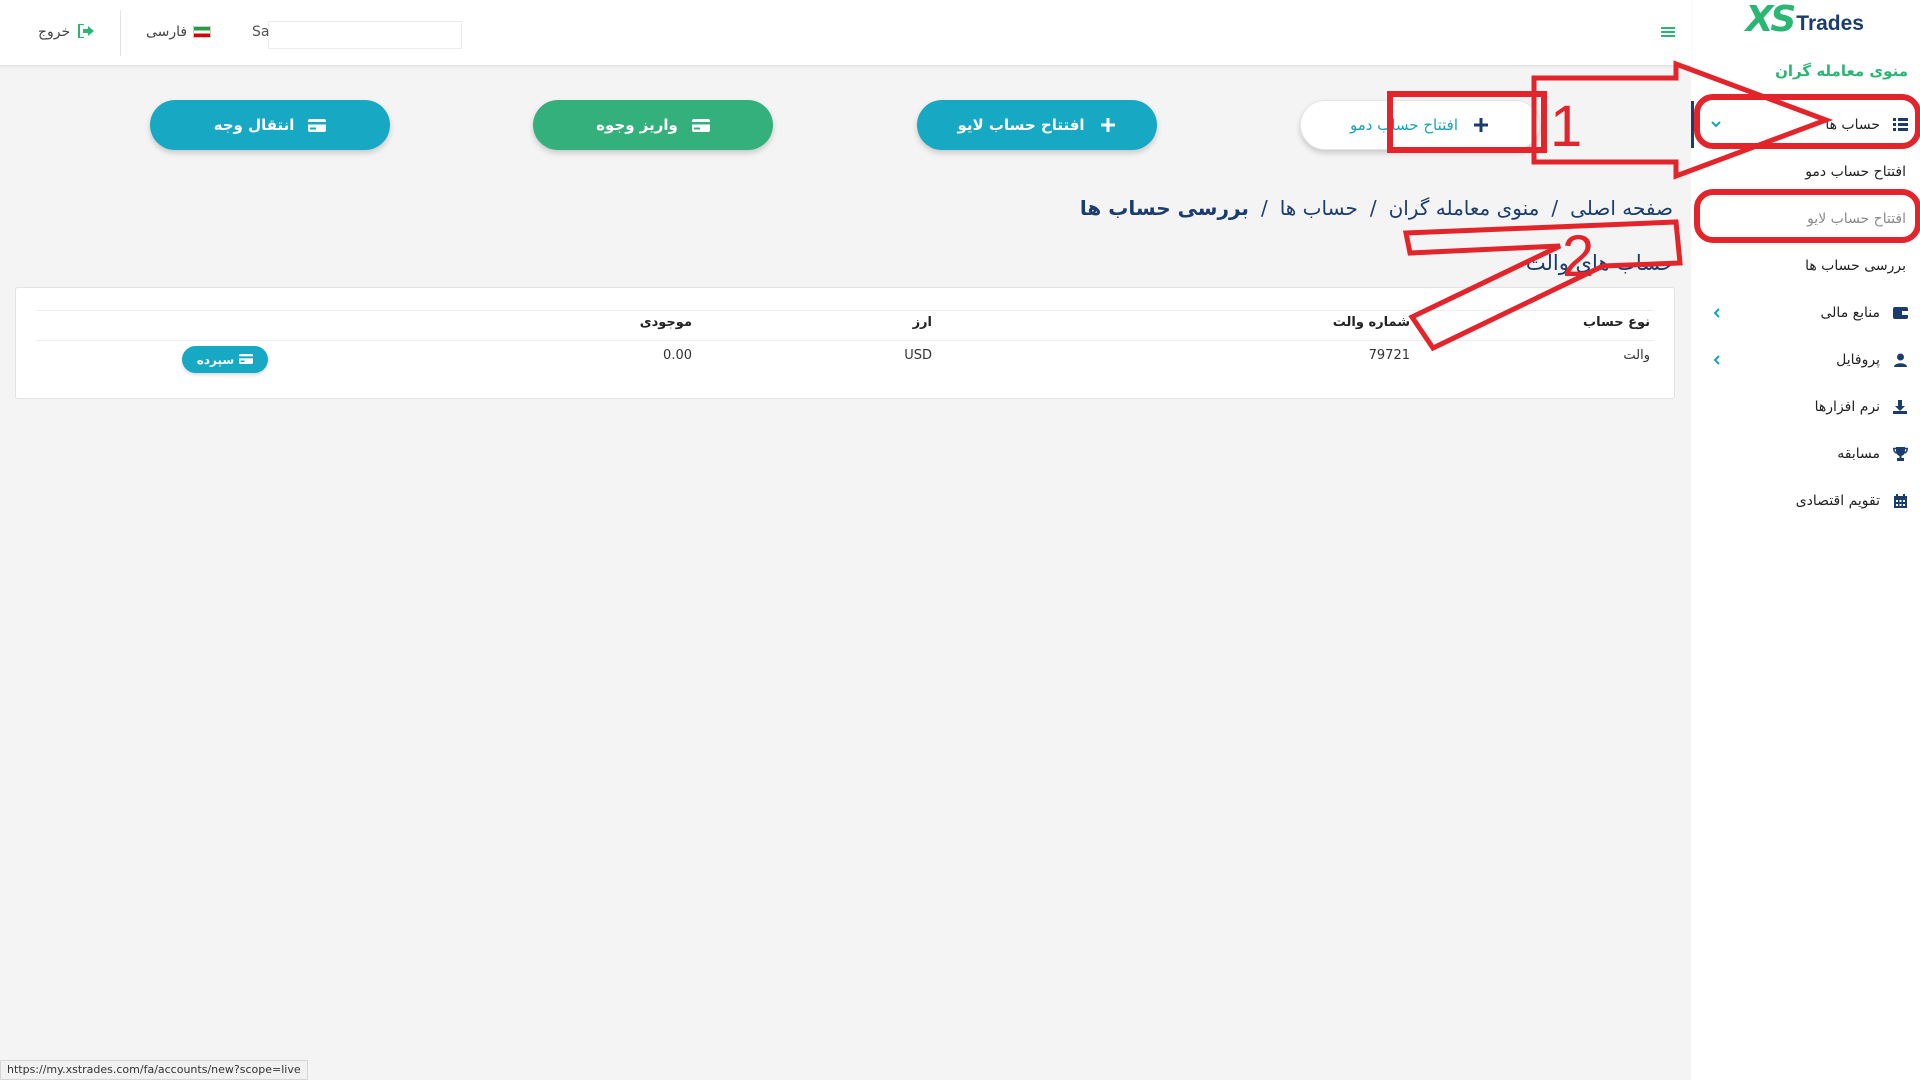 The width and height of the screenshot is (1920, 1080). What do you see at coordinates (1900, 501) in the screenshot?
I see `calendar-icon` at bounding box center [1900, 501].